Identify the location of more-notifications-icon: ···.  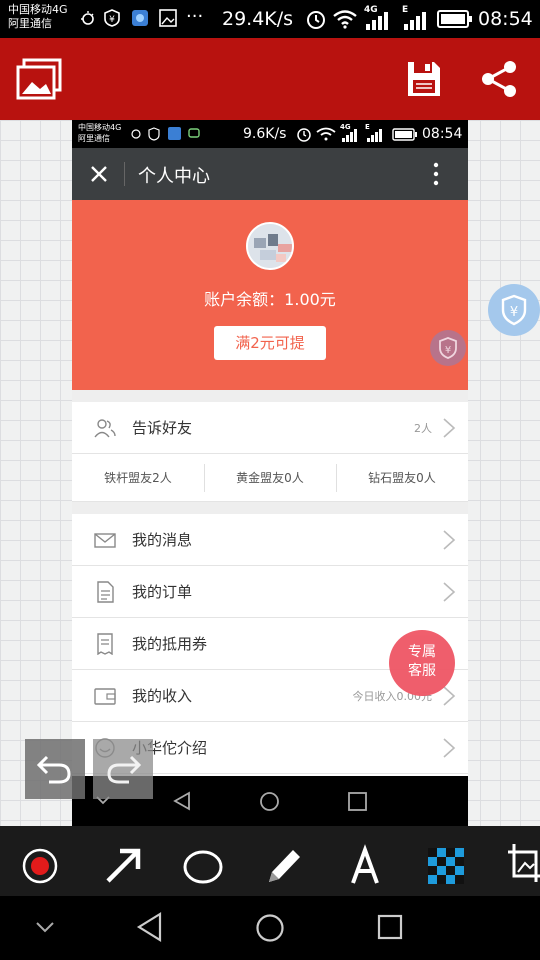
(195, 16).